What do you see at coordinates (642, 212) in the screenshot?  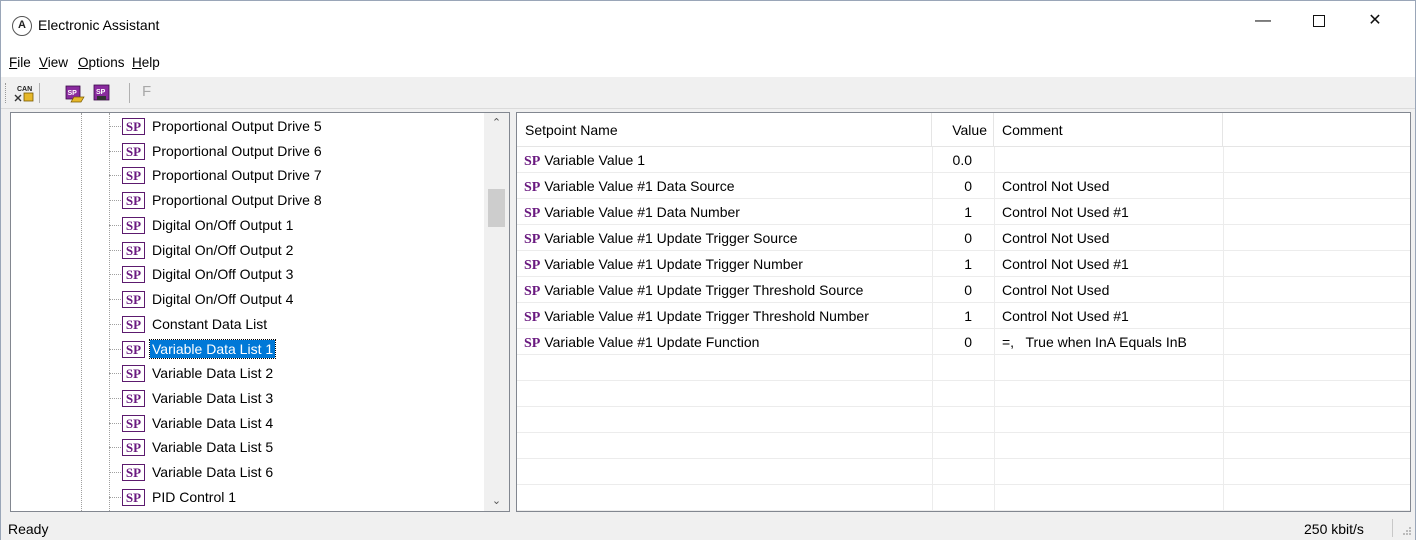 I see `setpoint-name: Variable Value #1 Data Number` at bounding box center [642, 212].